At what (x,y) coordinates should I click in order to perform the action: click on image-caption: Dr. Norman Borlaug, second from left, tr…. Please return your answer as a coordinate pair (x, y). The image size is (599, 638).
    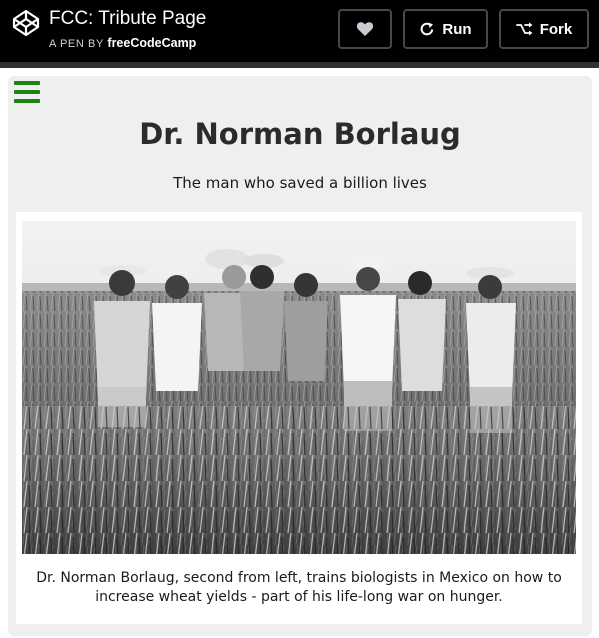
    Looking at the image, I should click on (299, 587).